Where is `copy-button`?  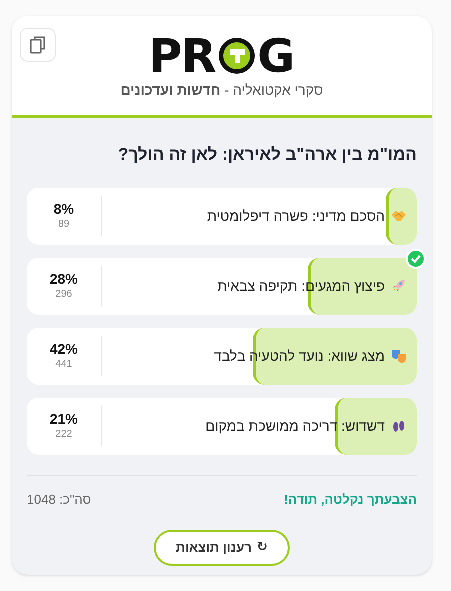
copy-button is located at coordinates (38, 45).